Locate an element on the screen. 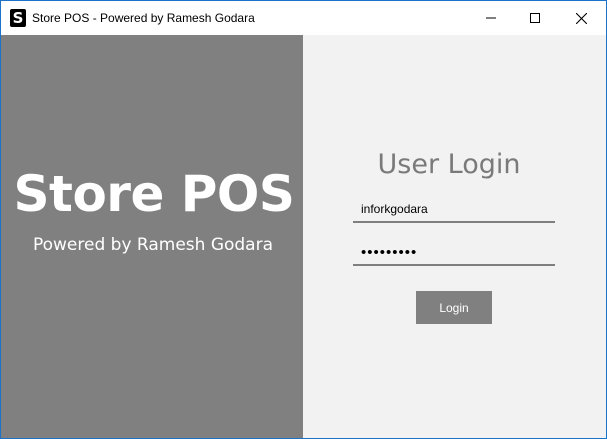 This screenshot has width=607, height=439. close-button is located at coordinates (581, 18).